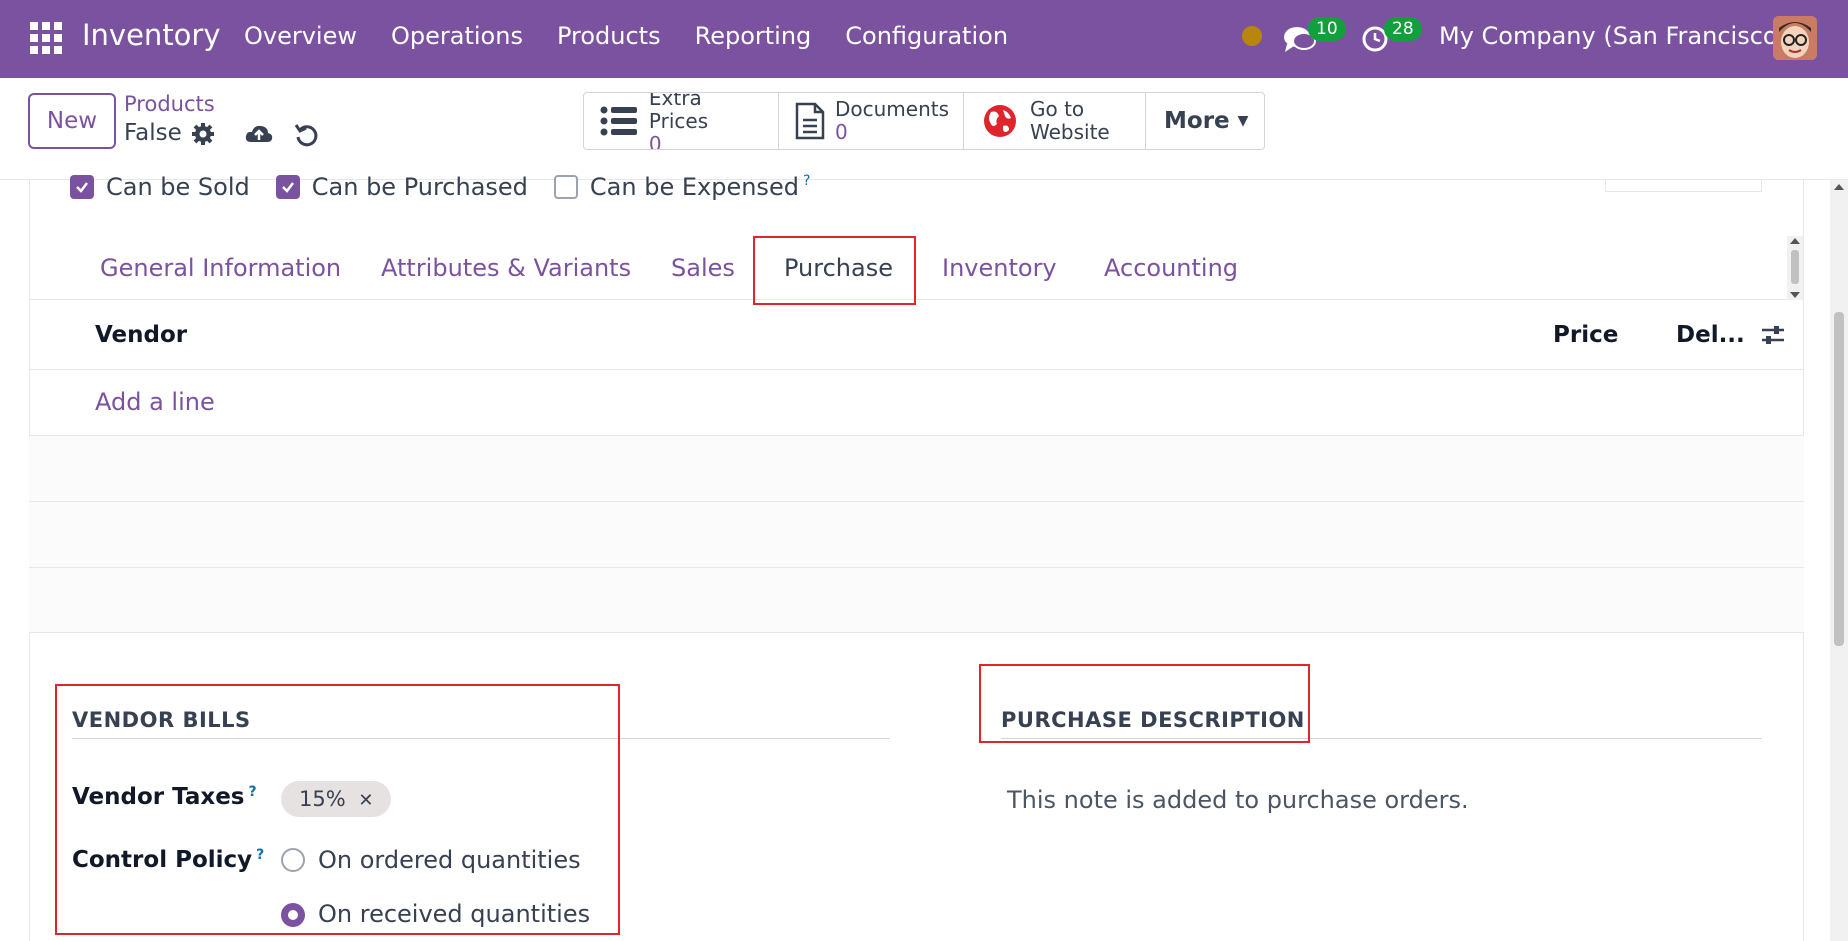 The image size is (1848, 941). Describe the element at coordinates (1403, 29) in the screenshot. I see `activities-count-badge: 28` at that location.